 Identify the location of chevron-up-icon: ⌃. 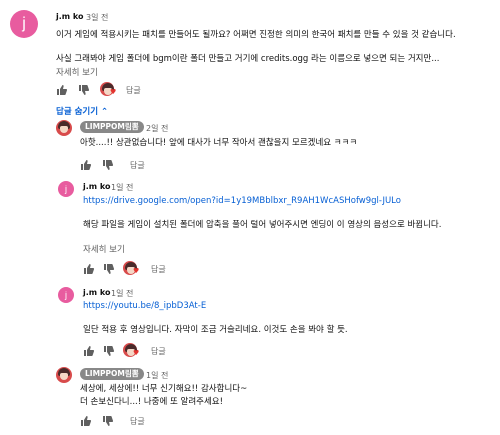
(103, 112).